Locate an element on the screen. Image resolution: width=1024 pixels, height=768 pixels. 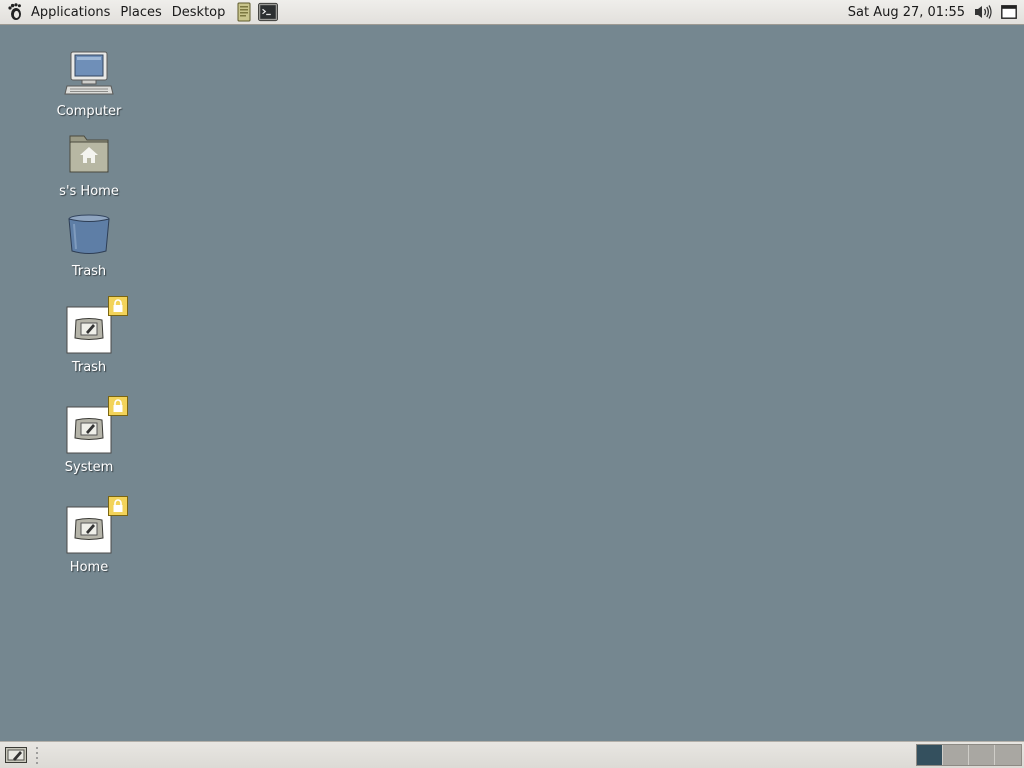
trash-icon is located at coordinates (89, 235).